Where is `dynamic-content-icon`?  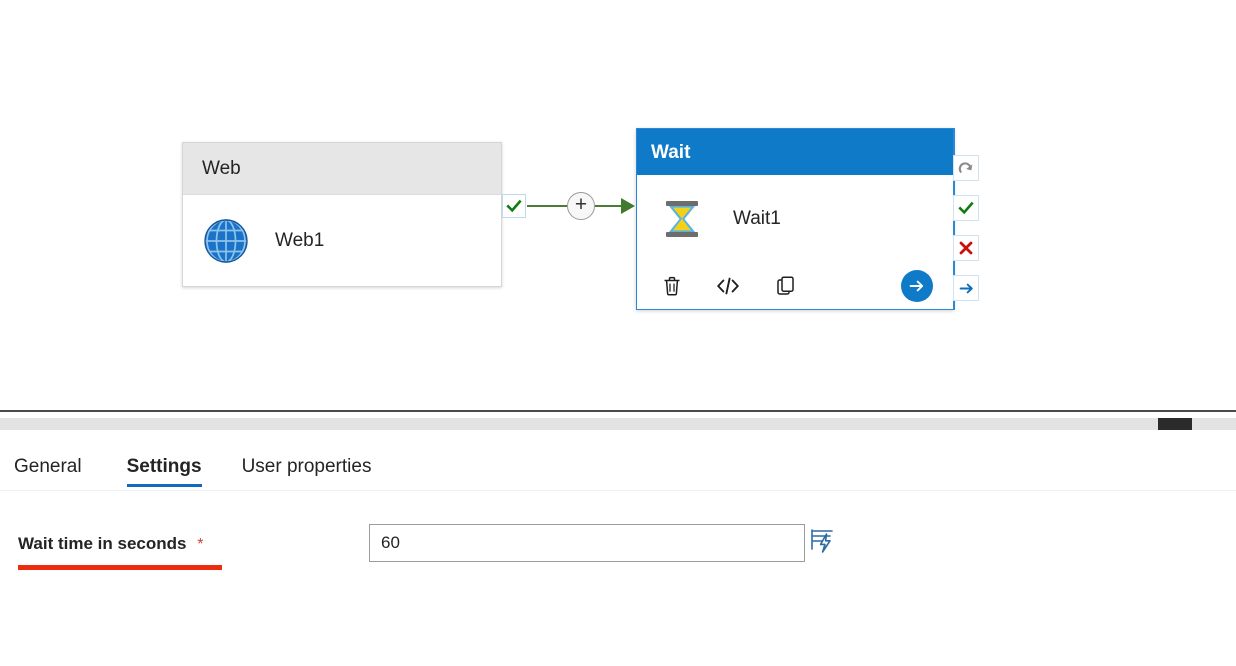
dynamic-content-icon is located at coordinates (822, 541).